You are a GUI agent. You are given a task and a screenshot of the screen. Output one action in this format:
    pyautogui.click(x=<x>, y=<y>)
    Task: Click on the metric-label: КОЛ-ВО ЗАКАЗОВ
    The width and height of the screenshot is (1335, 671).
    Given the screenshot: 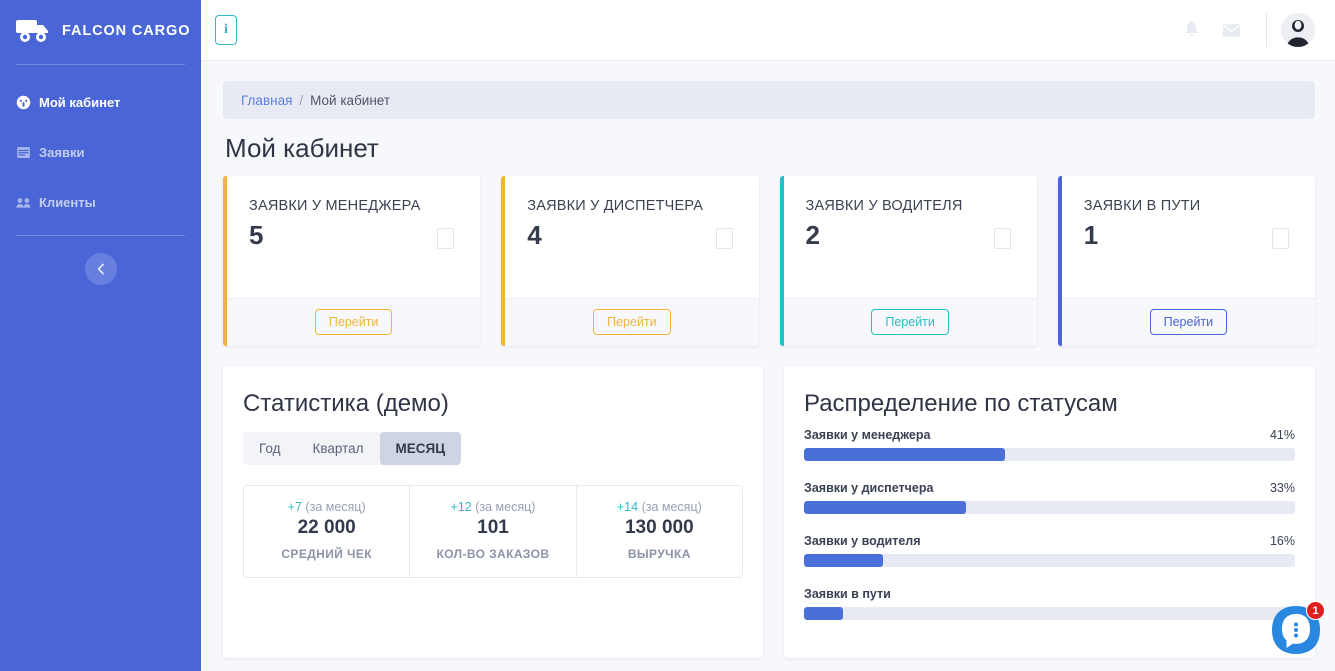 What is the action you would take?
    pyautogui.click(x=493, y=554)
    